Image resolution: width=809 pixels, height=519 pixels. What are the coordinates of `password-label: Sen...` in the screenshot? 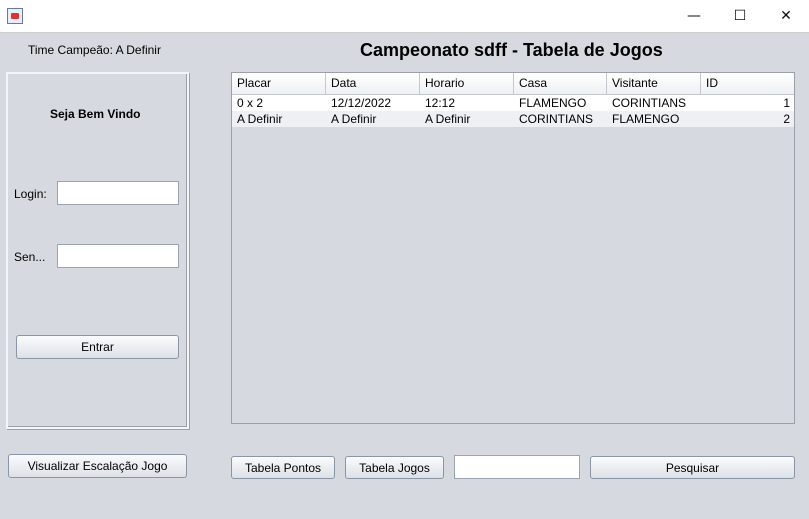 It's located at (30, 257).